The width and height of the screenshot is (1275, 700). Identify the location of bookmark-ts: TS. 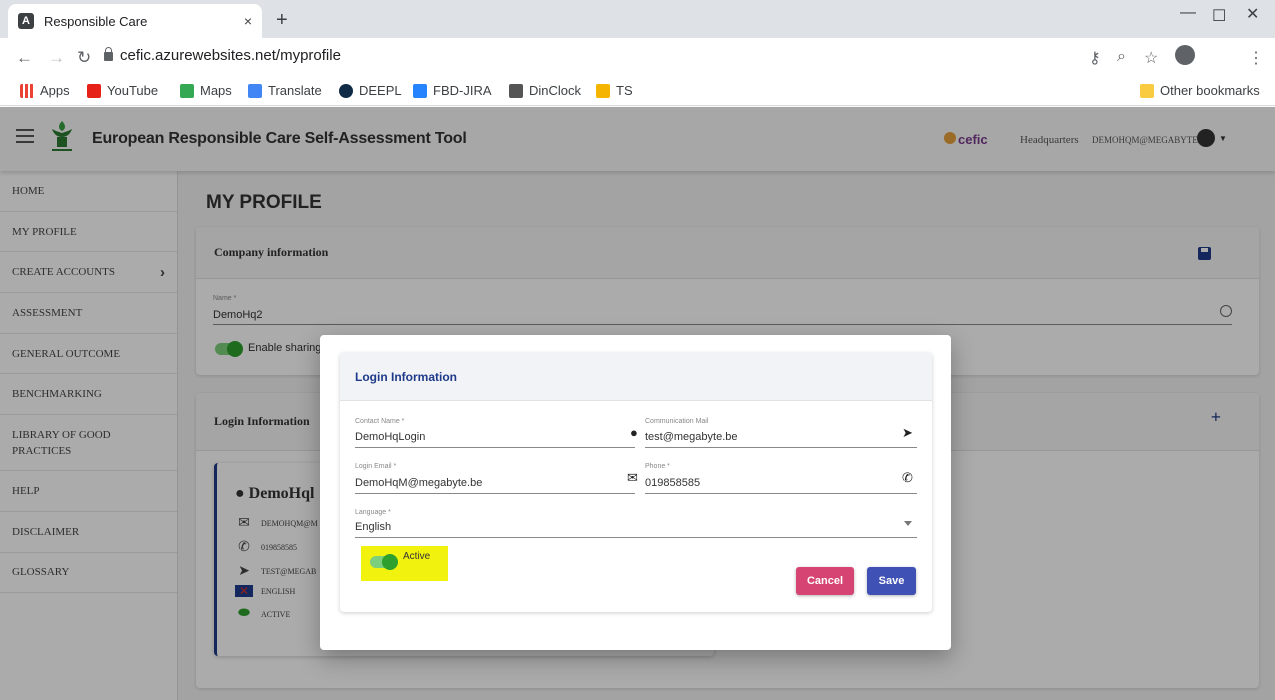
(614, 90).